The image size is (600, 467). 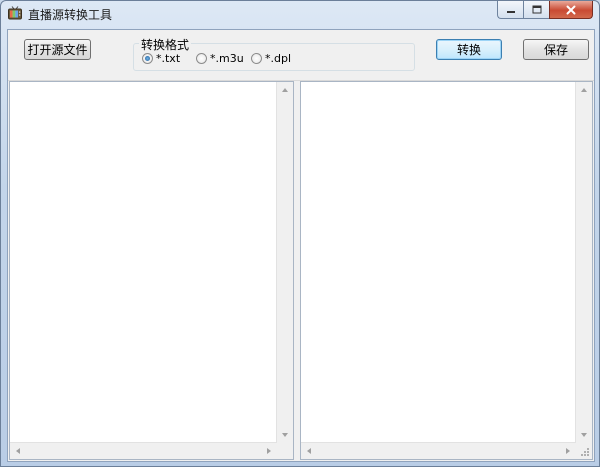 I want to click on minimize-button, so click(x=510, y=10).